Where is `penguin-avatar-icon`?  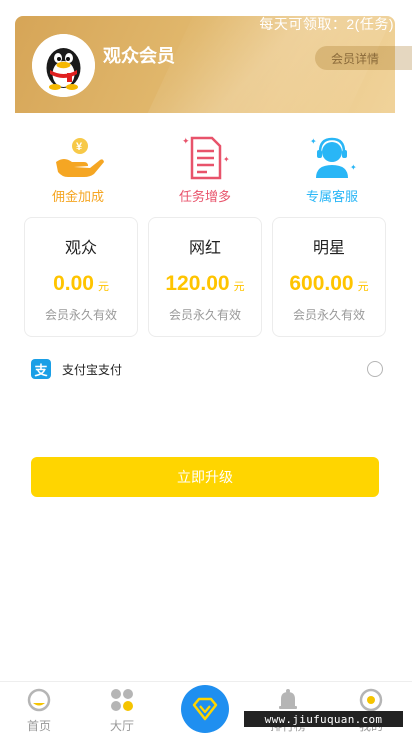 penguin-avatar-icon is located at coordinates (63, 65).